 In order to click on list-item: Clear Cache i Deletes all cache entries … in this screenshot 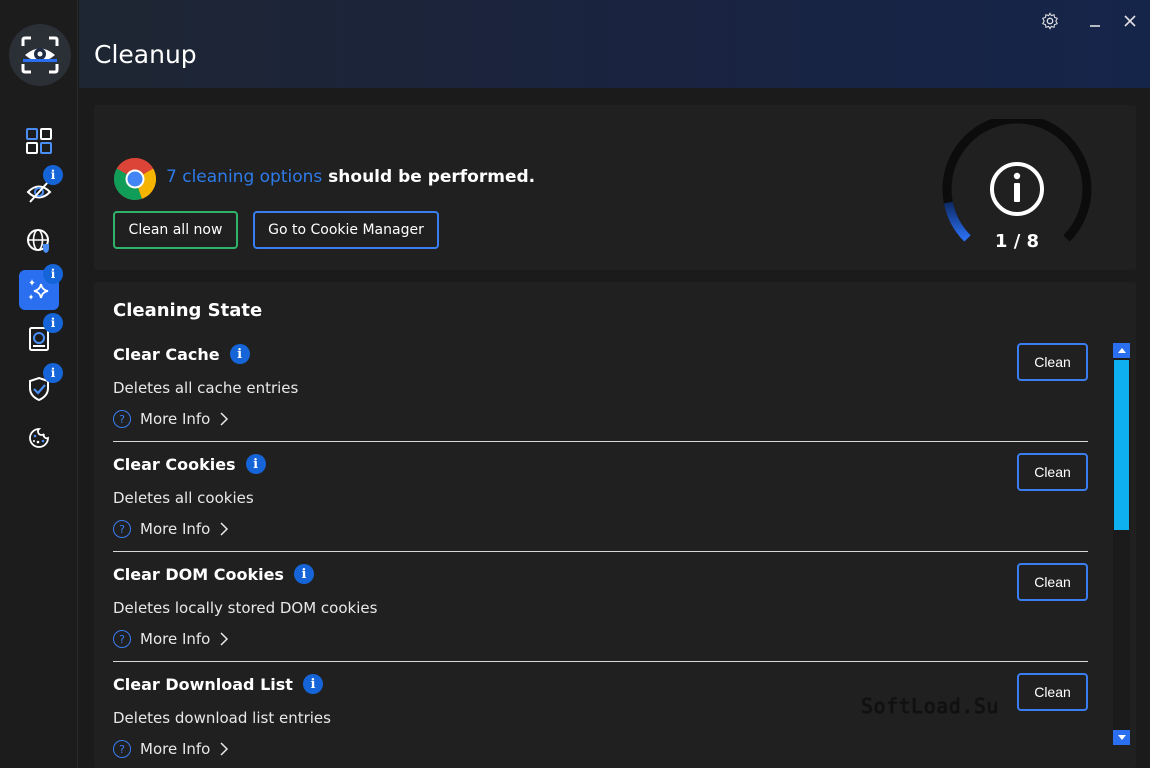, I will do `click(600, 387)`.